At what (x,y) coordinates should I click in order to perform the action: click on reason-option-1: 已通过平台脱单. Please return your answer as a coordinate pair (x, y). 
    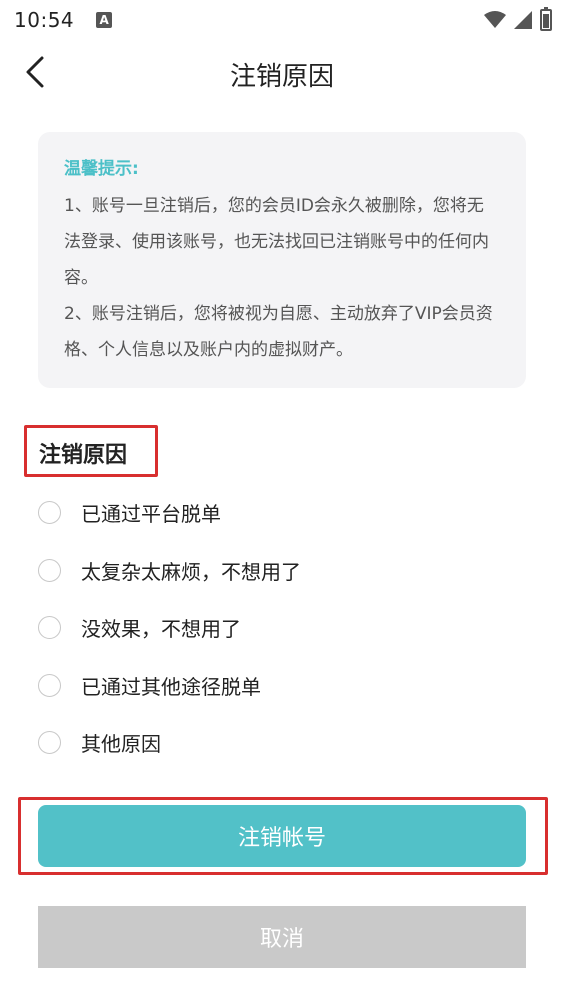
    Looking at the image, I should click on (283, 513).